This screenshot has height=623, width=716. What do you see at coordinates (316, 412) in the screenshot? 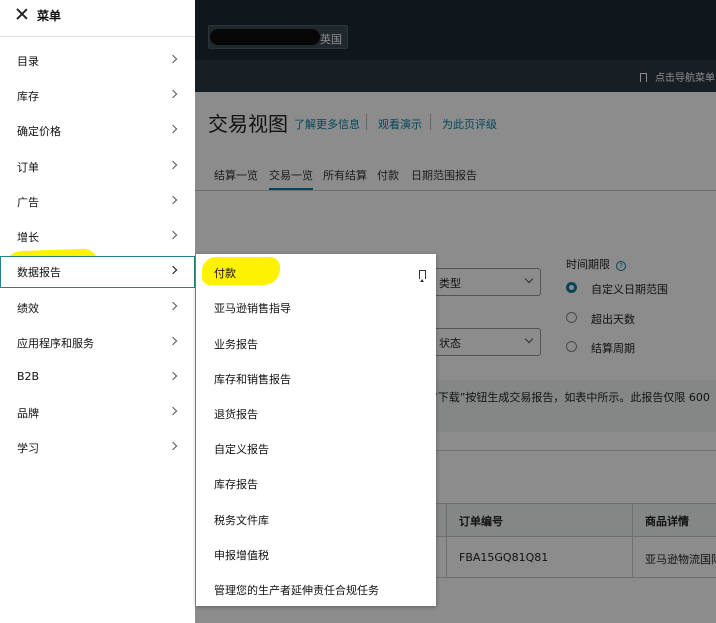
I see `submenu-item-return-reports: 退货报告` at bounding box center [316, 412].